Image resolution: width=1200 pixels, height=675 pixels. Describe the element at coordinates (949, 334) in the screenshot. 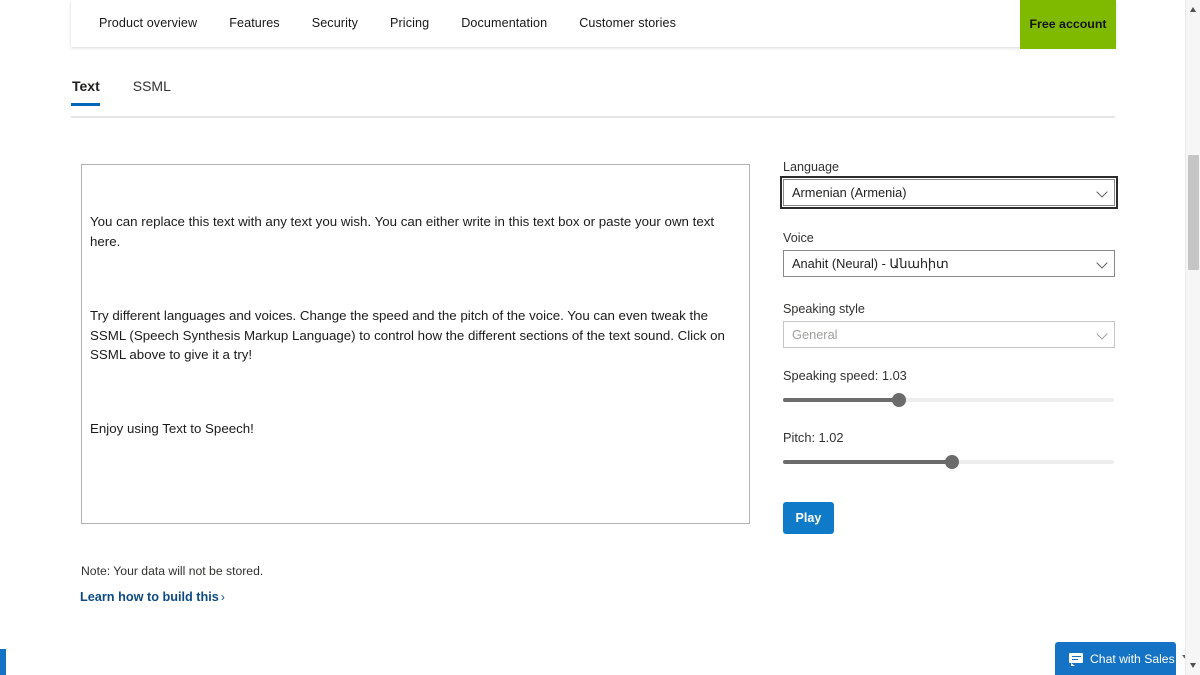

I see `speaking-style-select: General` at that location.